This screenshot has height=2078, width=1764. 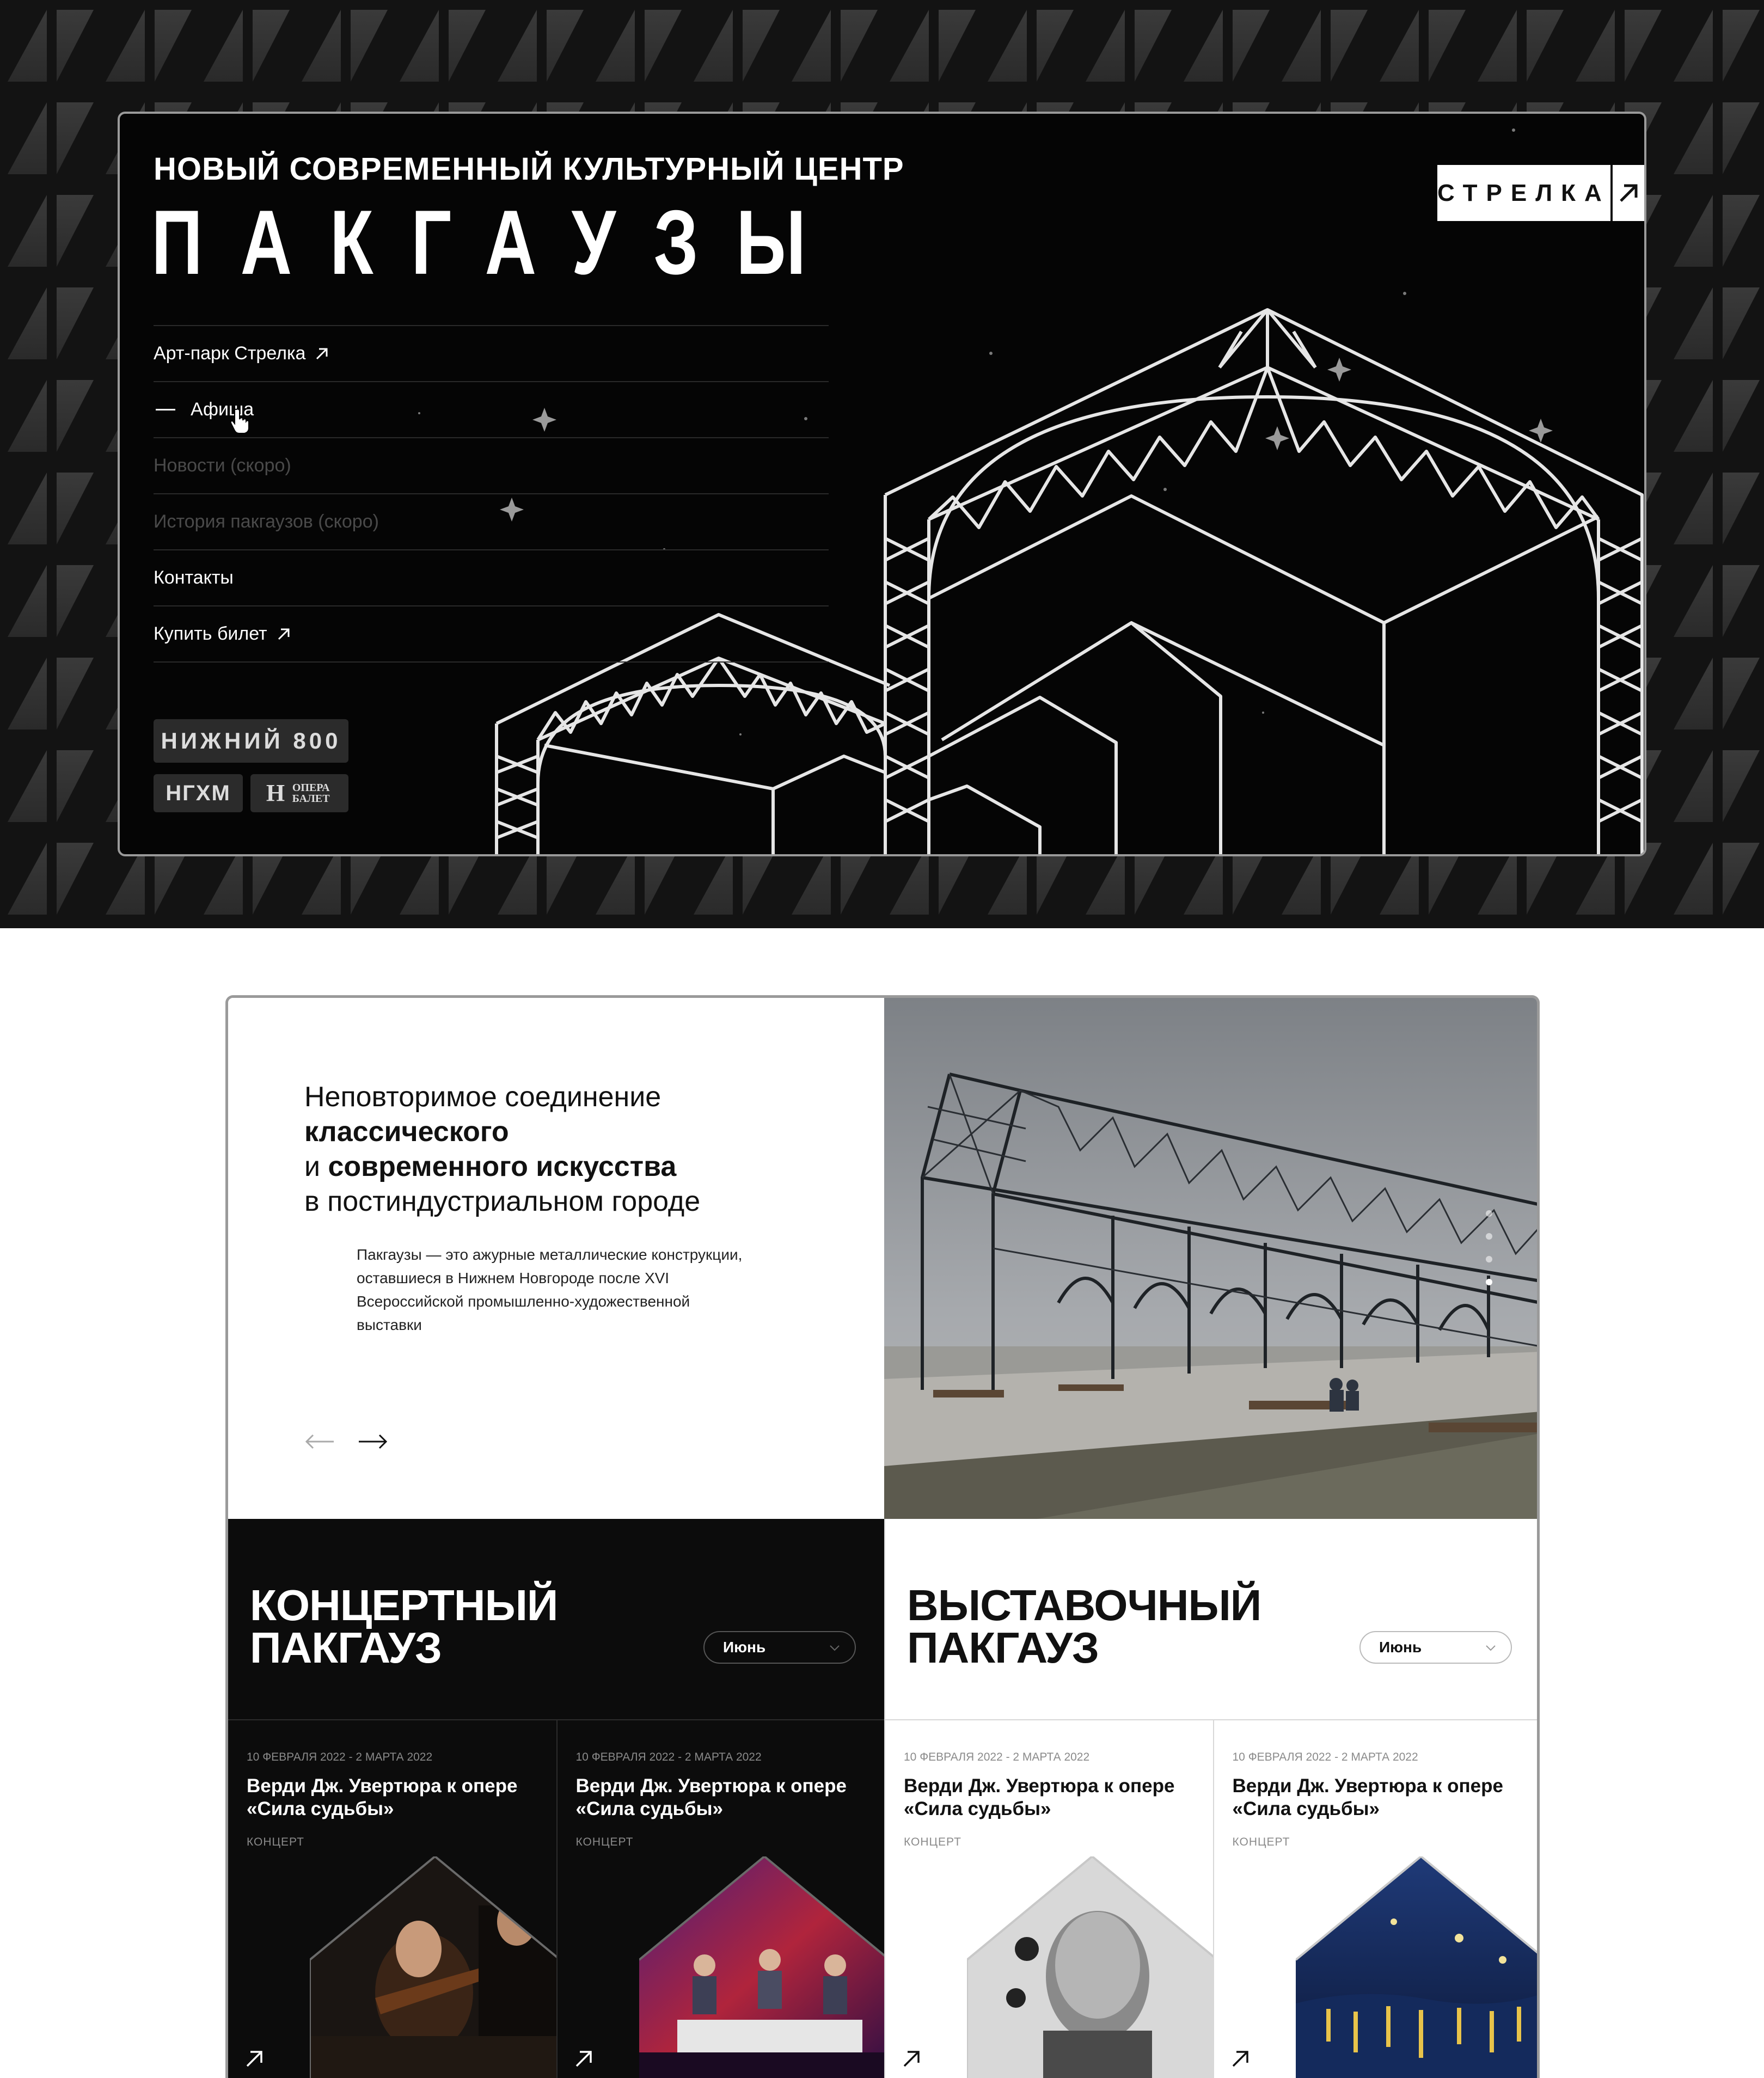 I want to click on strelka-label: СТРЕЛКА, so click(x=1523, y=193).